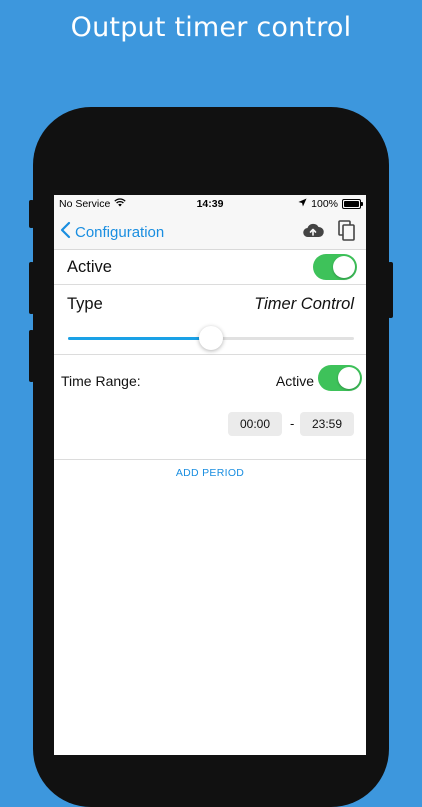 The image size is (422, 807). Describe the element at coordinates (255, 424) in the screenshot. I see `start-time-field: 00:00` at that location.